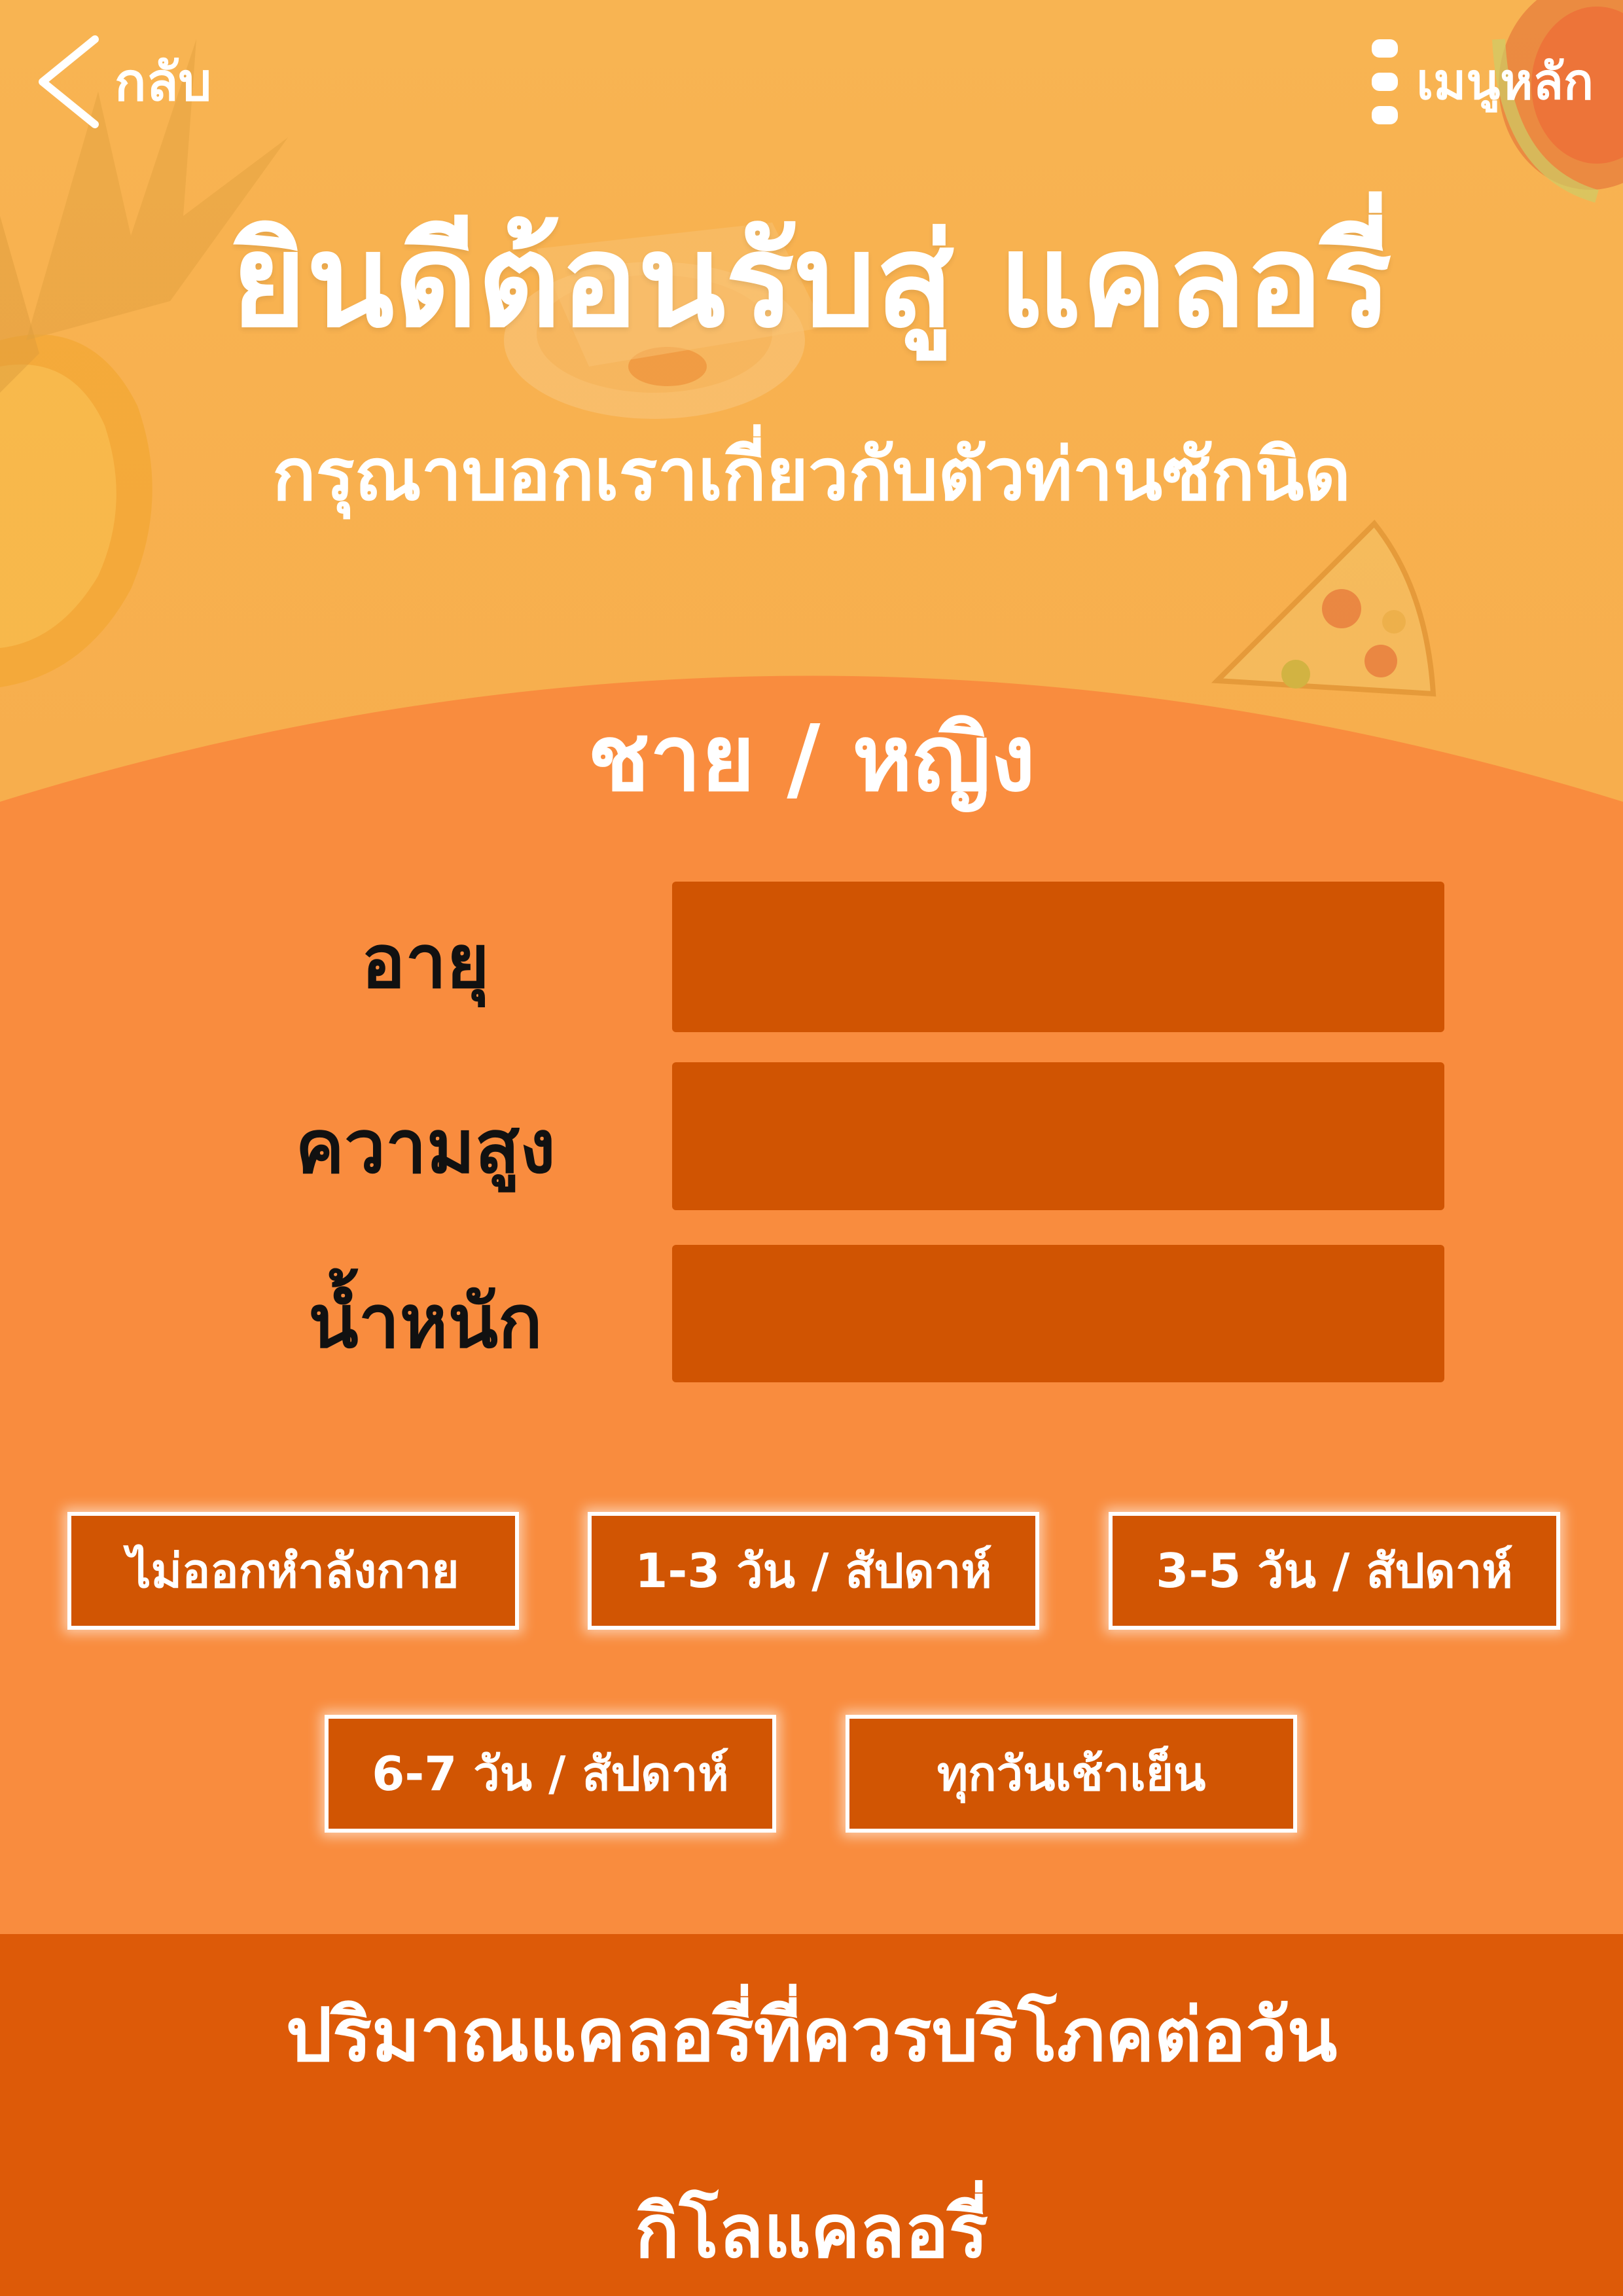 The image size is (1623, 2296). Describe the element at coordinates (811, 759) in the screenshot. I see `gender-selector: ชาย / หญิง` at that location.